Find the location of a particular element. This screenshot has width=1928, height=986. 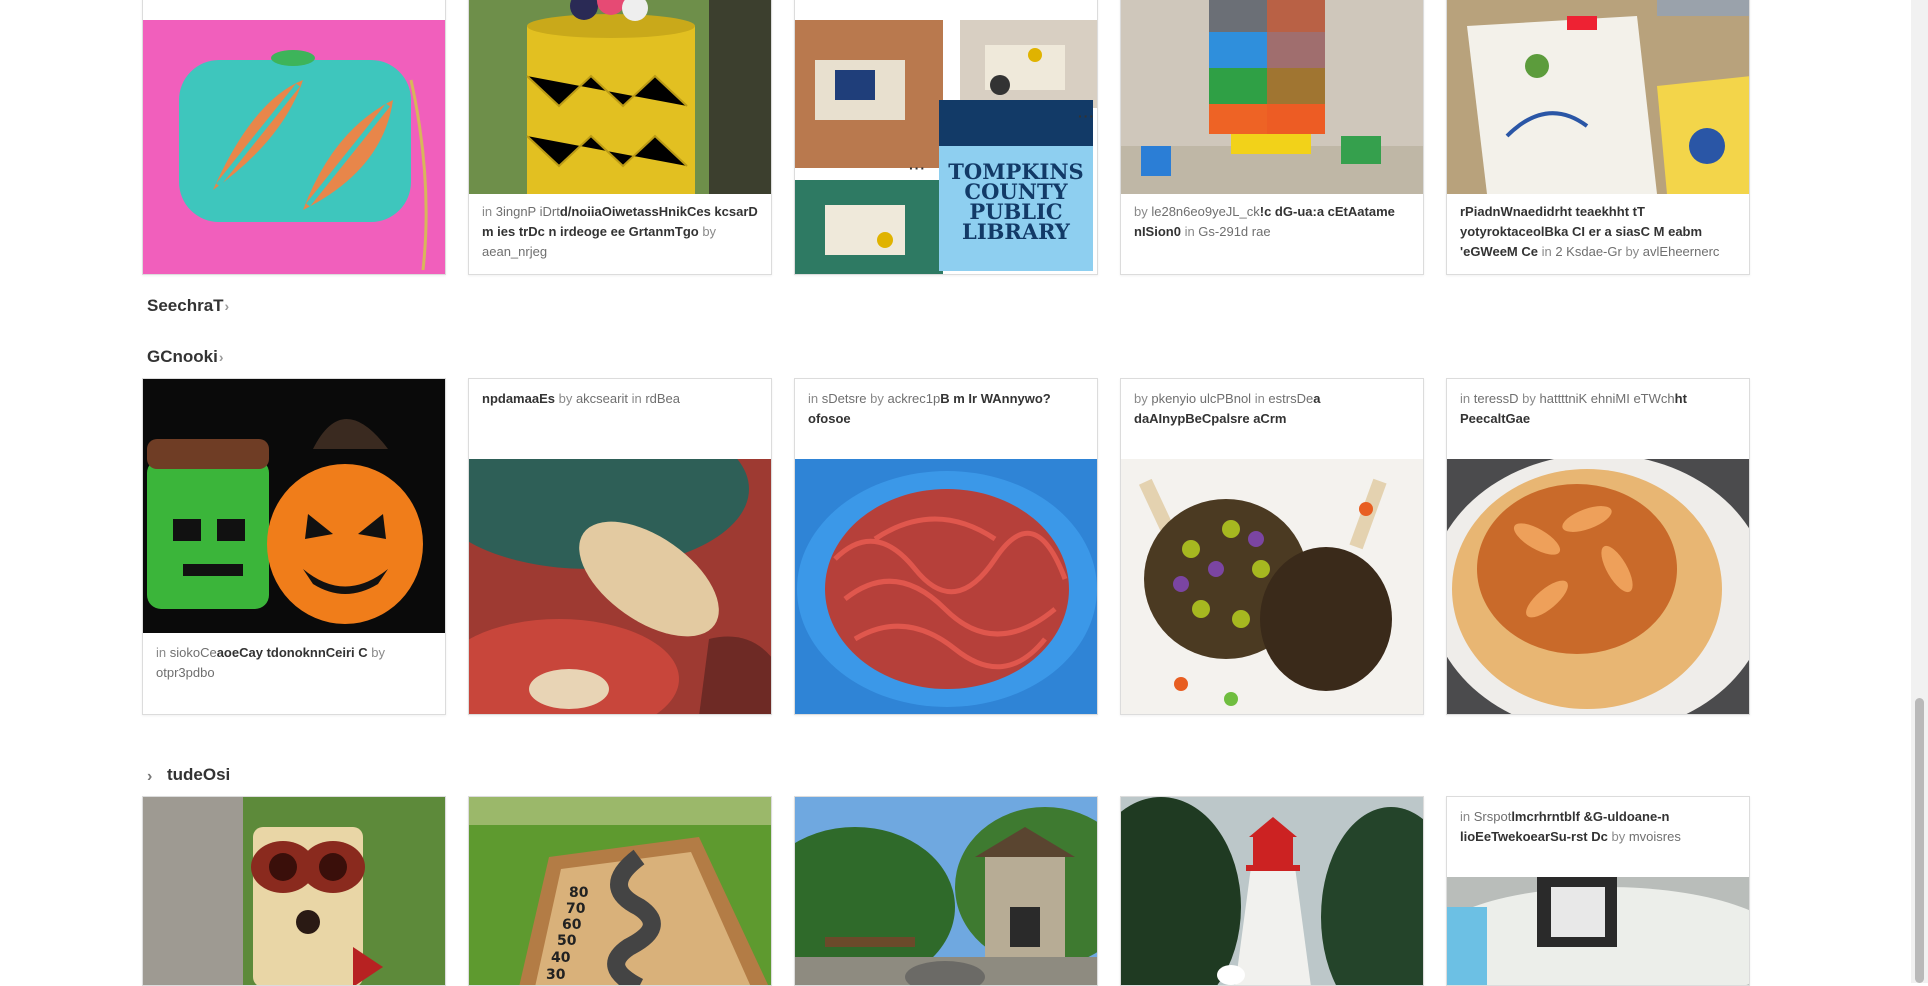

section-title: tudeOsi is located at coordinates (198, 774).